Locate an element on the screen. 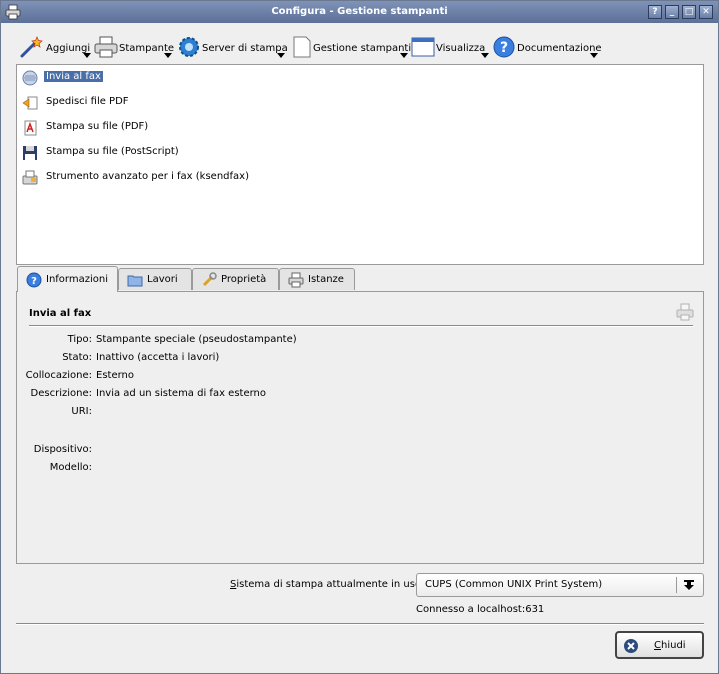  field-label: Tipo: is located at coordinates (79, 339).